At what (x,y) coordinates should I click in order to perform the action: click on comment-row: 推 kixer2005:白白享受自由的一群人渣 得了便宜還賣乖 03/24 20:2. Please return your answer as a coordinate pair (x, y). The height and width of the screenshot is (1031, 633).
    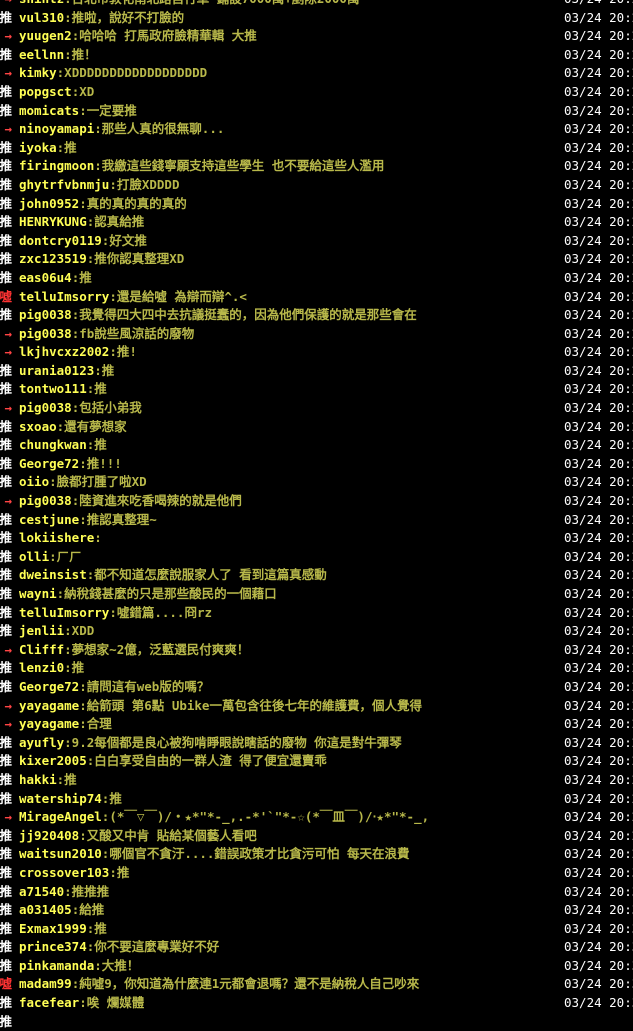
    Looking at the image, I should click on (316, 761).